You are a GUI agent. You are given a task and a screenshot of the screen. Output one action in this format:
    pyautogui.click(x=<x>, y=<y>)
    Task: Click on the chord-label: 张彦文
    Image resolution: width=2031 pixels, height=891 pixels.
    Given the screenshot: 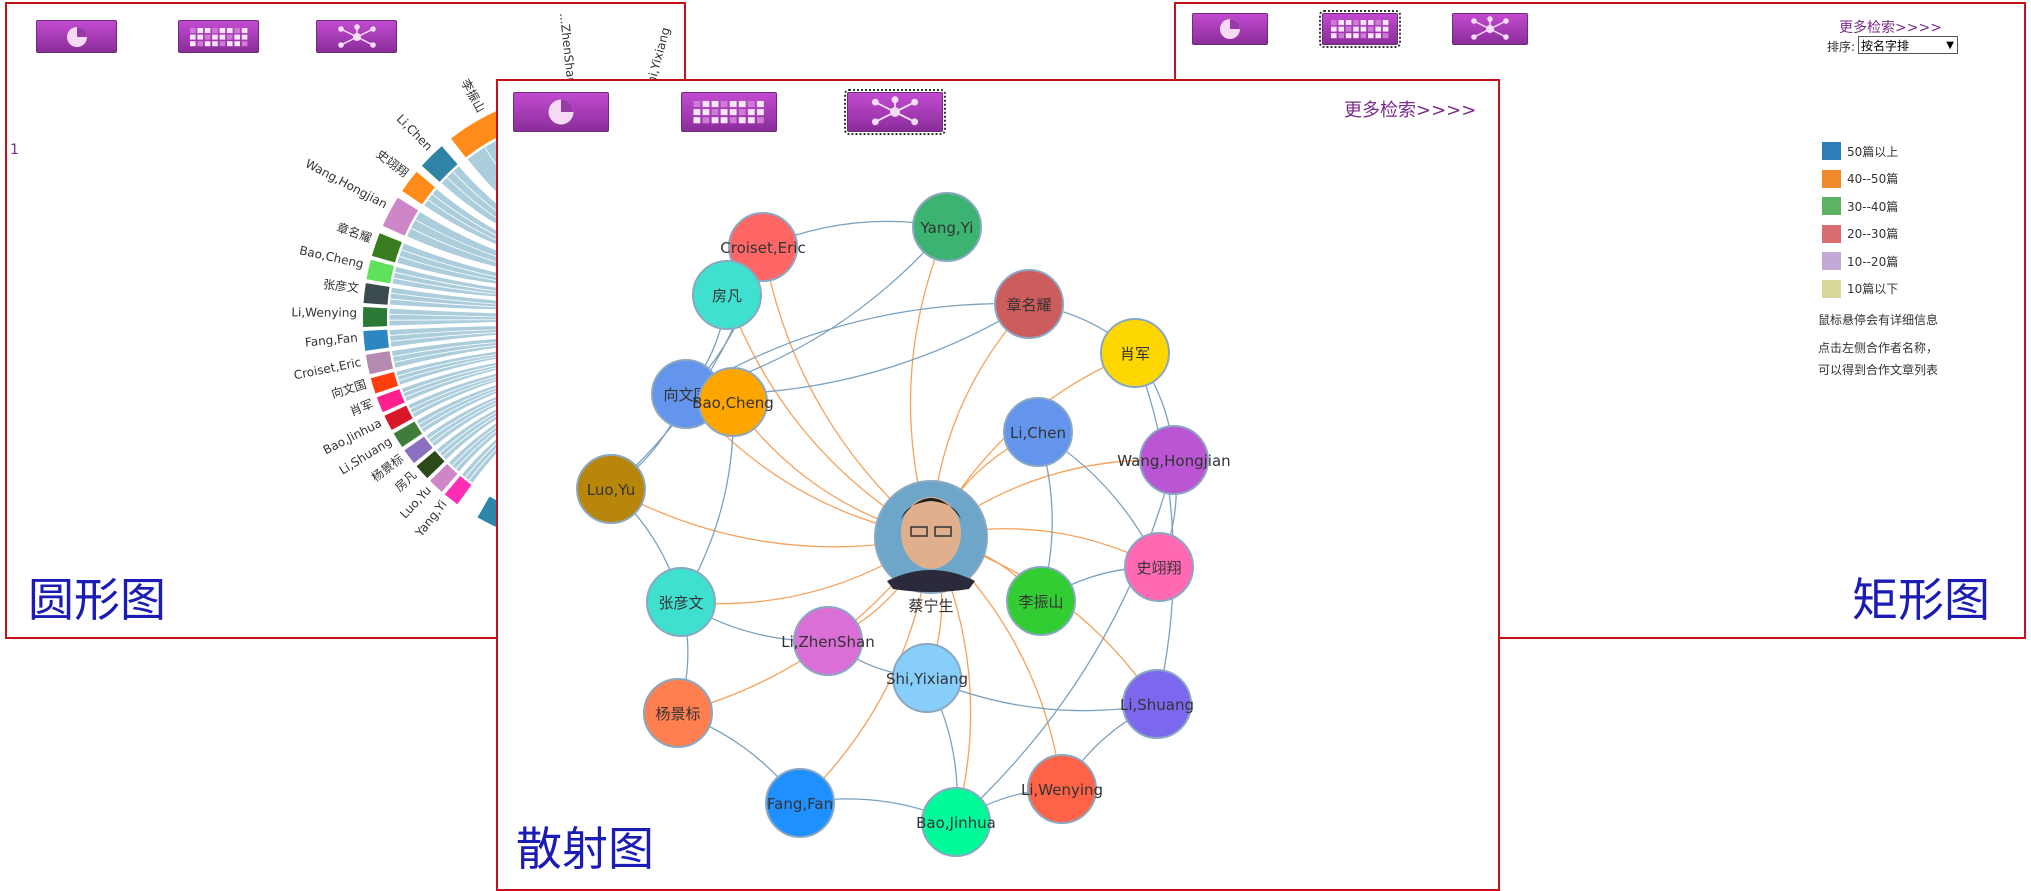 What is the action you would take?
    pyautogui.click(x=340, y=285)
    